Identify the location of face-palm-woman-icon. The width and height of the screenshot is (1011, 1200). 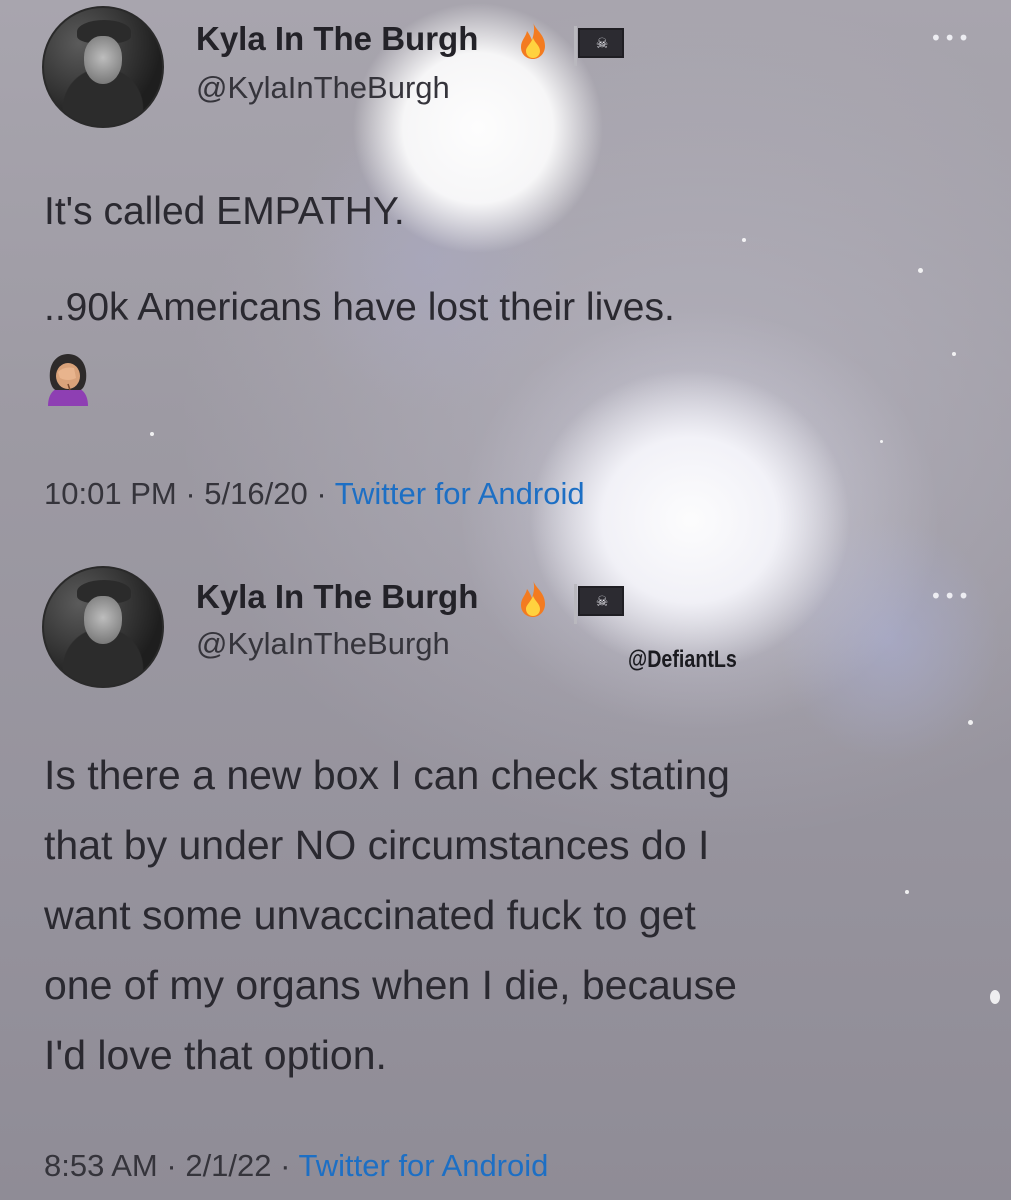
(68, 380).